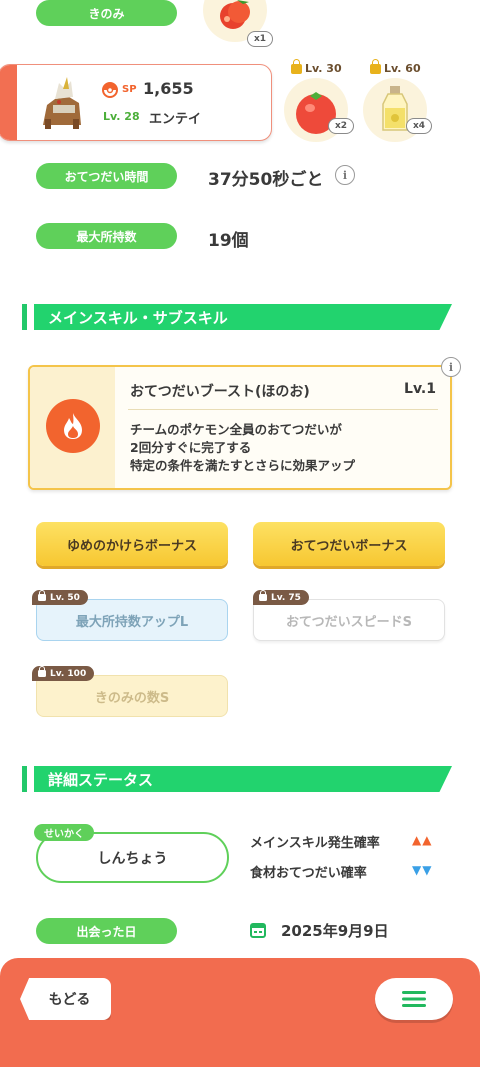 This screenshot has width=480, height=1067. Describe the element at coordinates (191, 447) in the screenshot. I see `skill-desc-line: 2回分すぐに完了する` at that location.